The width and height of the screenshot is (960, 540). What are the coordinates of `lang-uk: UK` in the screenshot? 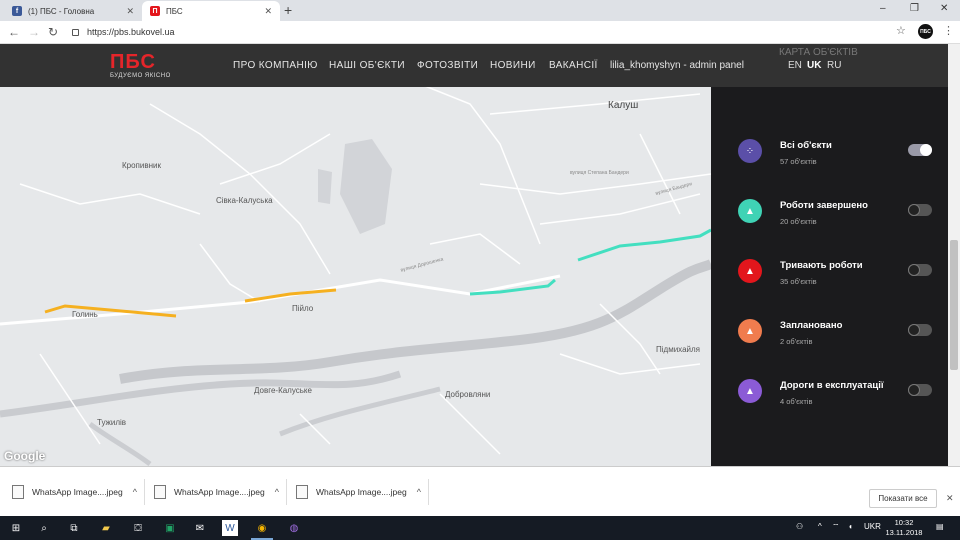 It's located at (814, 65).